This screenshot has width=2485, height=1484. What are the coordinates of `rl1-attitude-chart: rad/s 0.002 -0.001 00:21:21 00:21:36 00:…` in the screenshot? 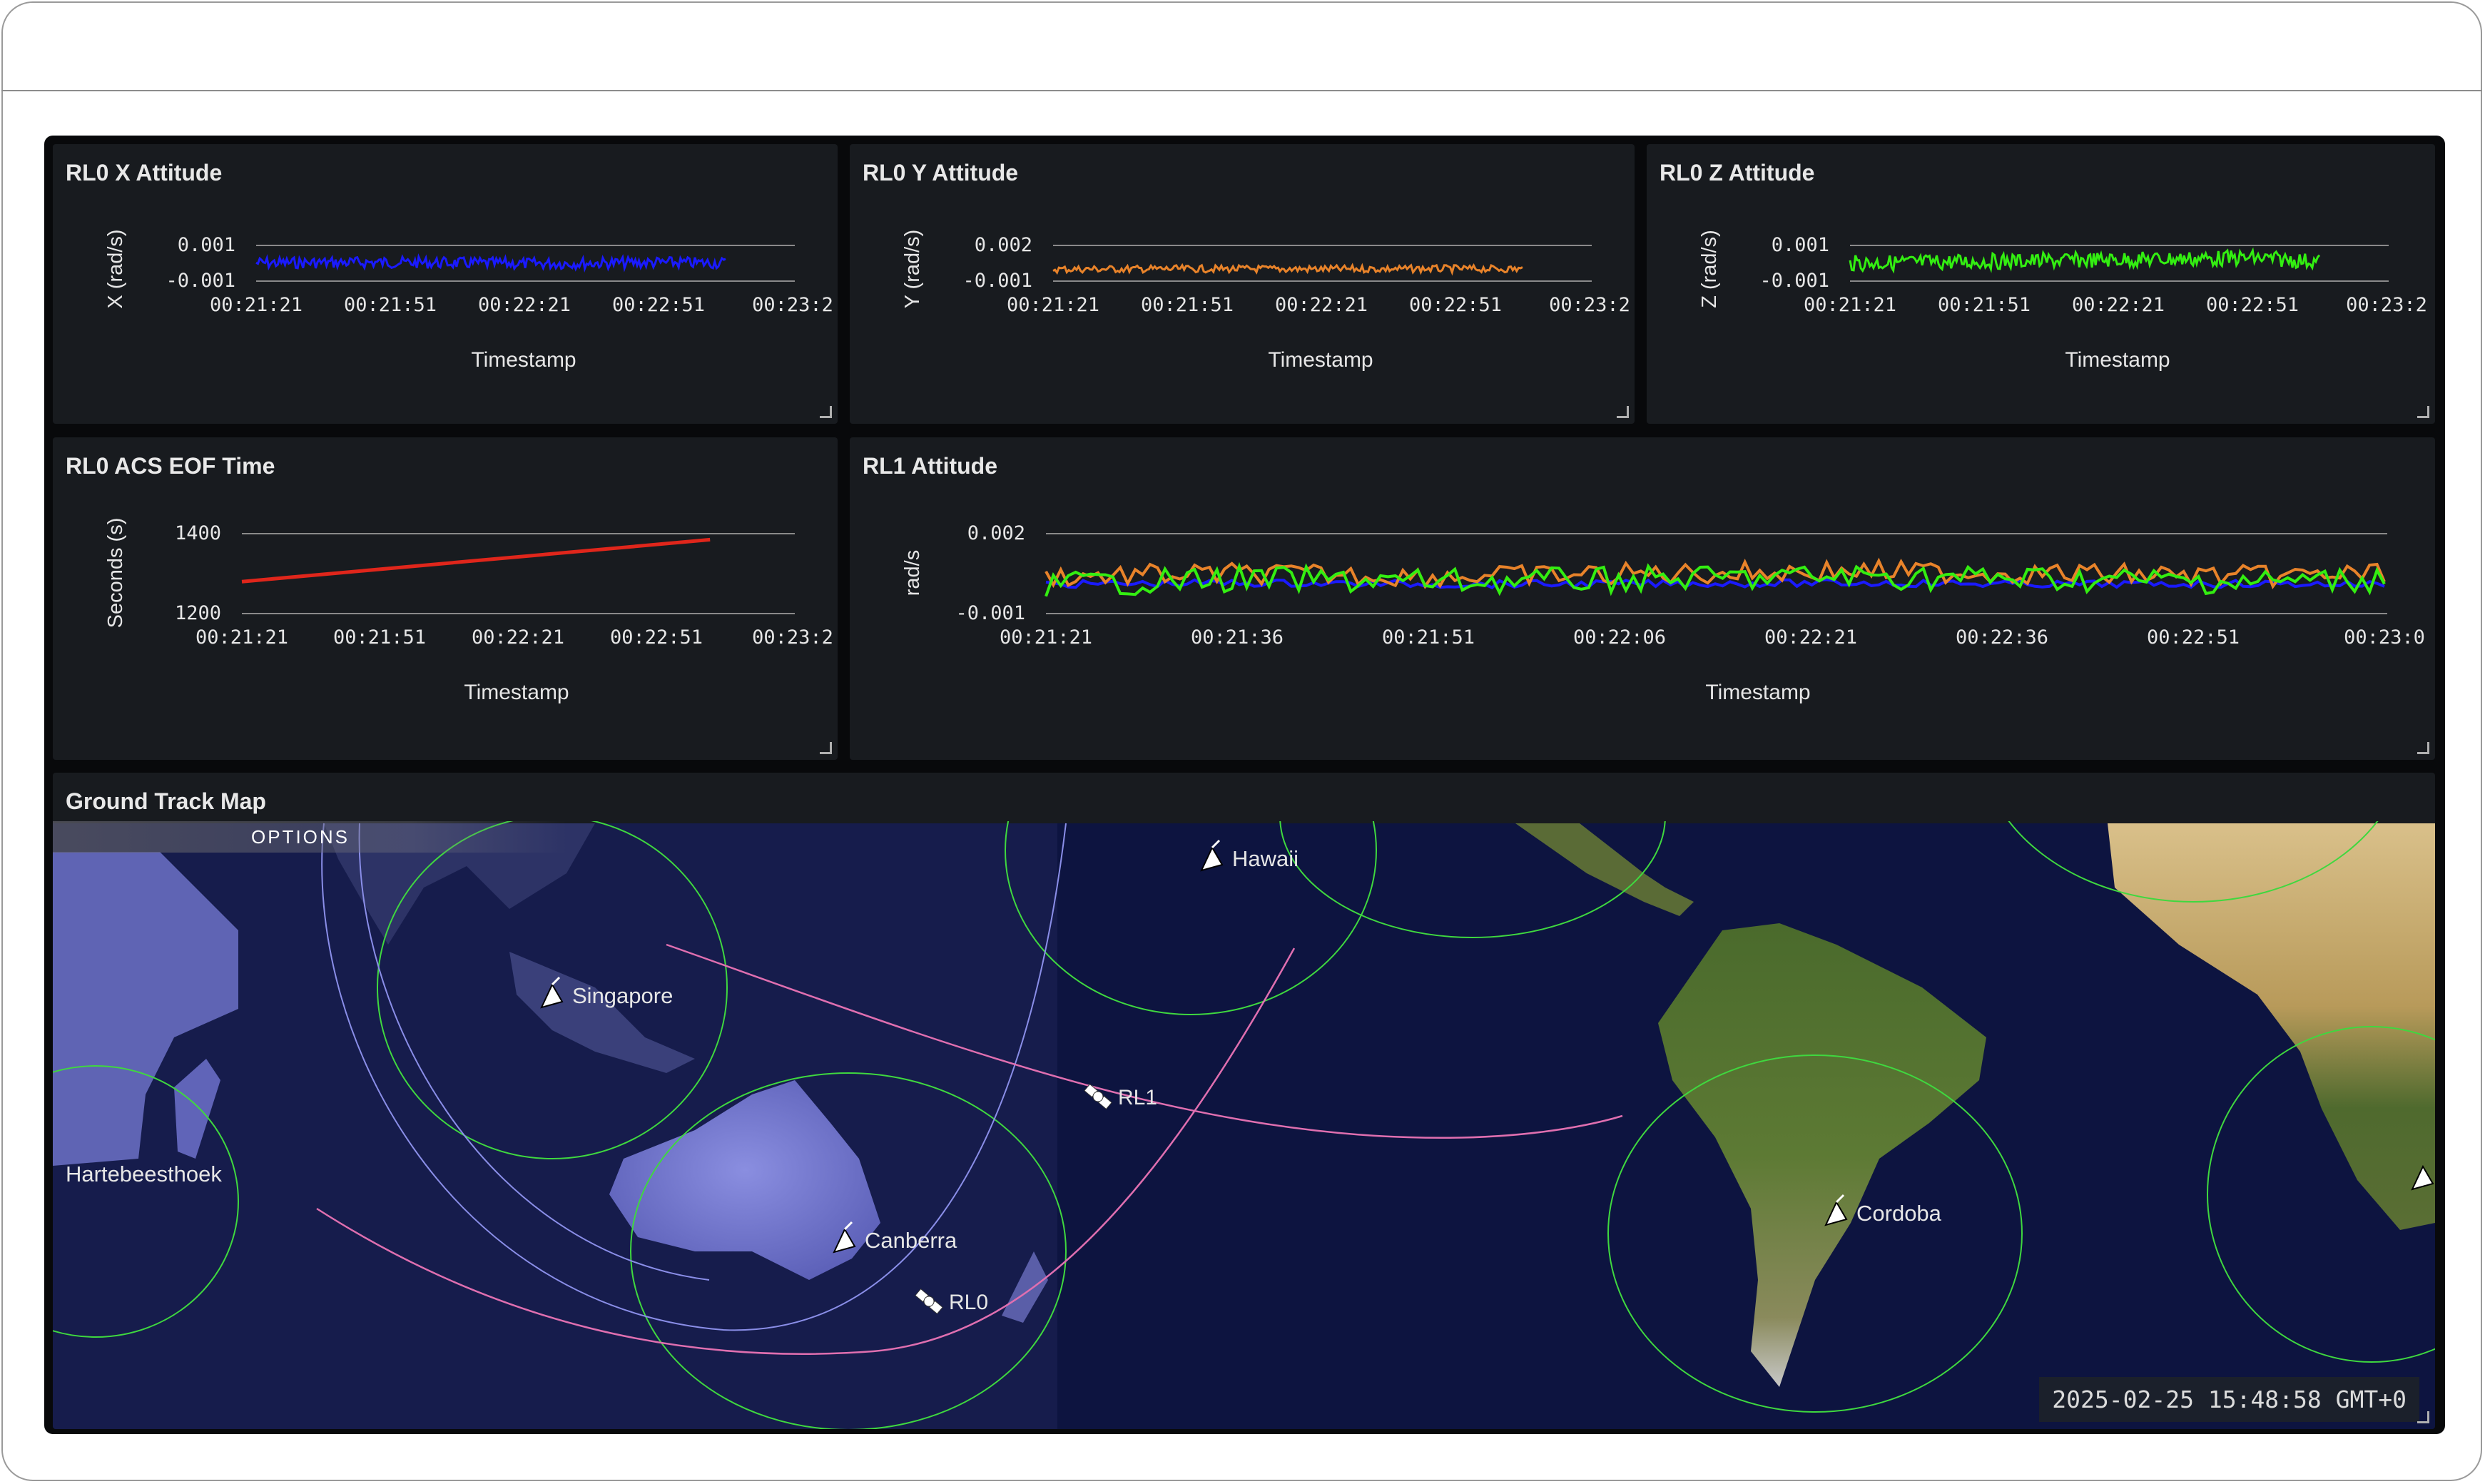 It's located at (1663, 613).